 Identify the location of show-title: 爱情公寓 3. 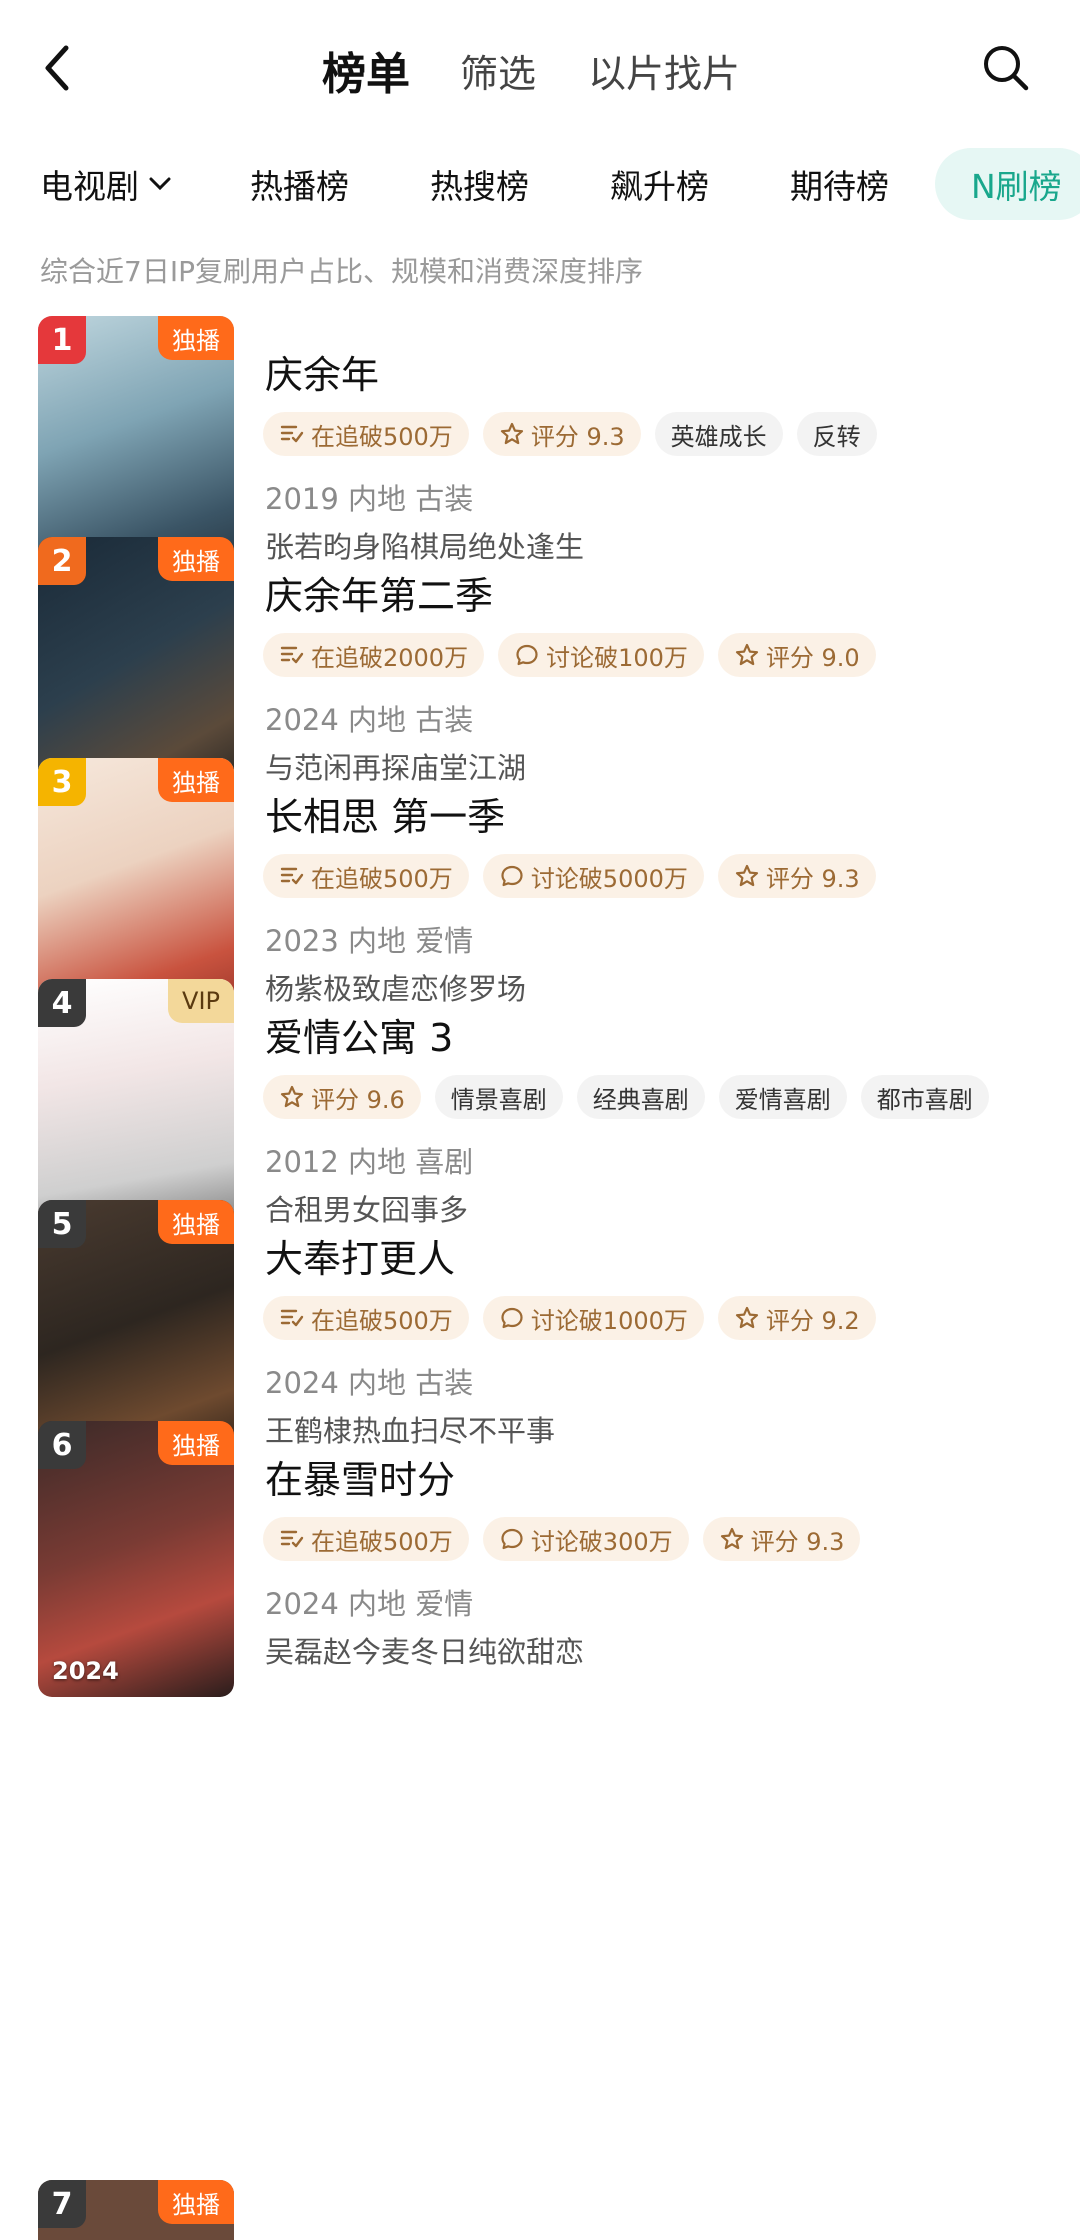
(359, 1034).